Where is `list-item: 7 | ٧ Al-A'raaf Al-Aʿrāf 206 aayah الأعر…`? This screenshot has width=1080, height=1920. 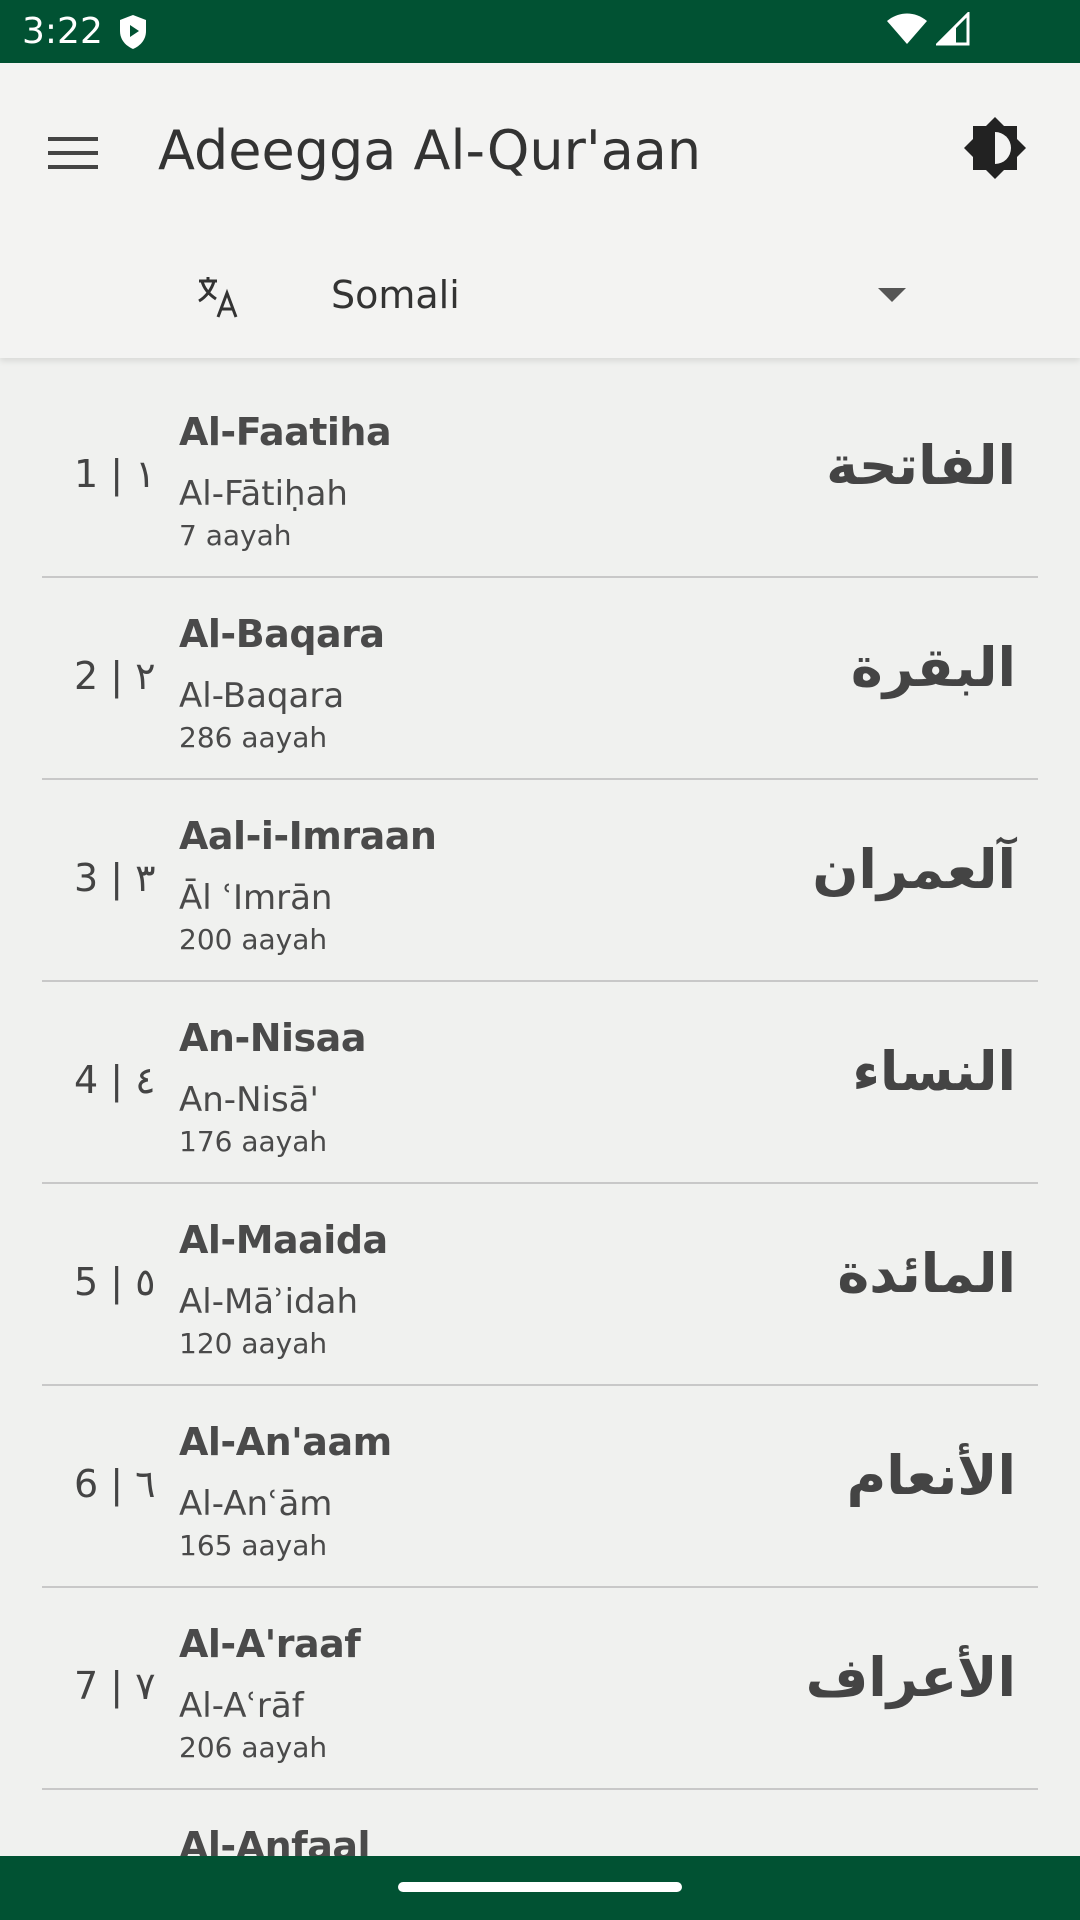
list-item: 7 | ٧ Al-A'raaf Al-Aʿrāf 206 aayah الأعر… is located at coordinates (540, 1689).